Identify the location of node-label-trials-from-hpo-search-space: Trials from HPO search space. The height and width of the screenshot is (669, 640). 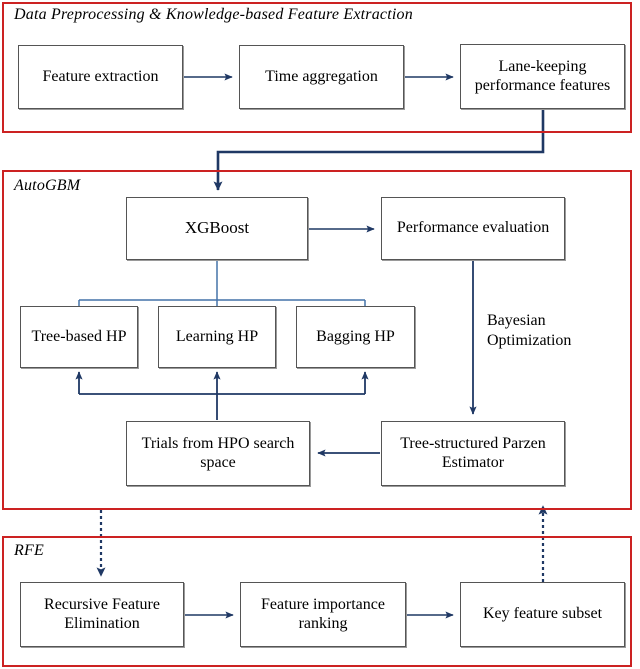
(218, 452).